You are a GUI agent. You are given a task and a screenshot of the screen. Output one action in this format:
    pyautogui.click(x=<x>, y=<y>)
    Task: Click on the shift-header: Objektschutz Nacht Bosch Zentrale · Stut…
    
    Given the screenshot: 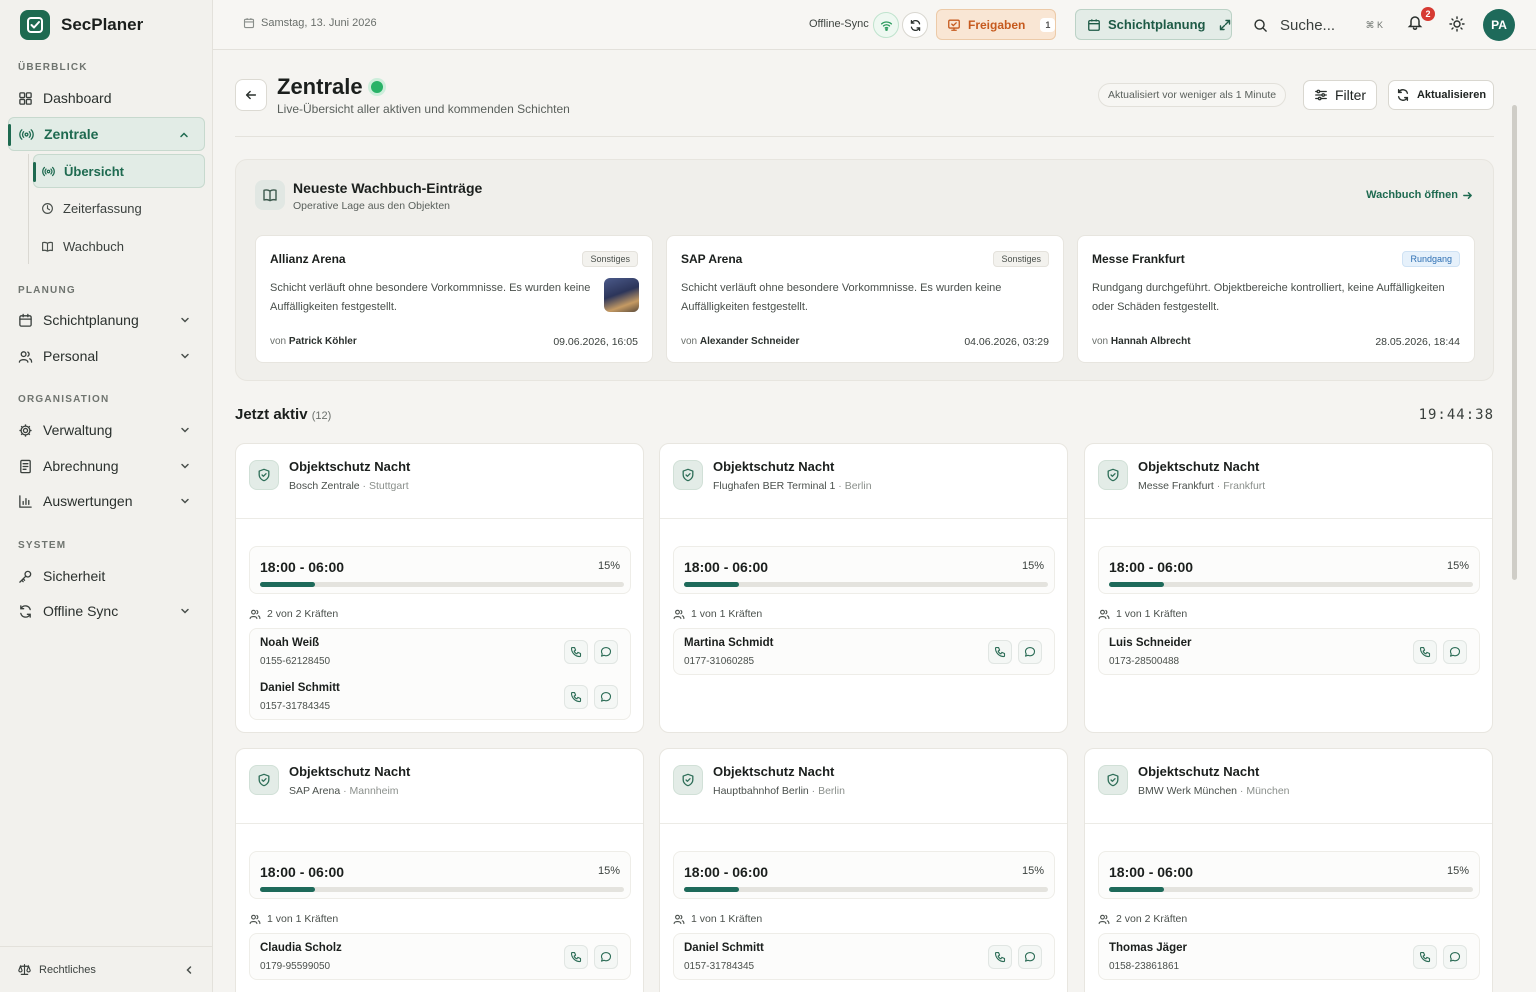 What is the action you would take?
    pyautogui.click(x=439, y=481)
    